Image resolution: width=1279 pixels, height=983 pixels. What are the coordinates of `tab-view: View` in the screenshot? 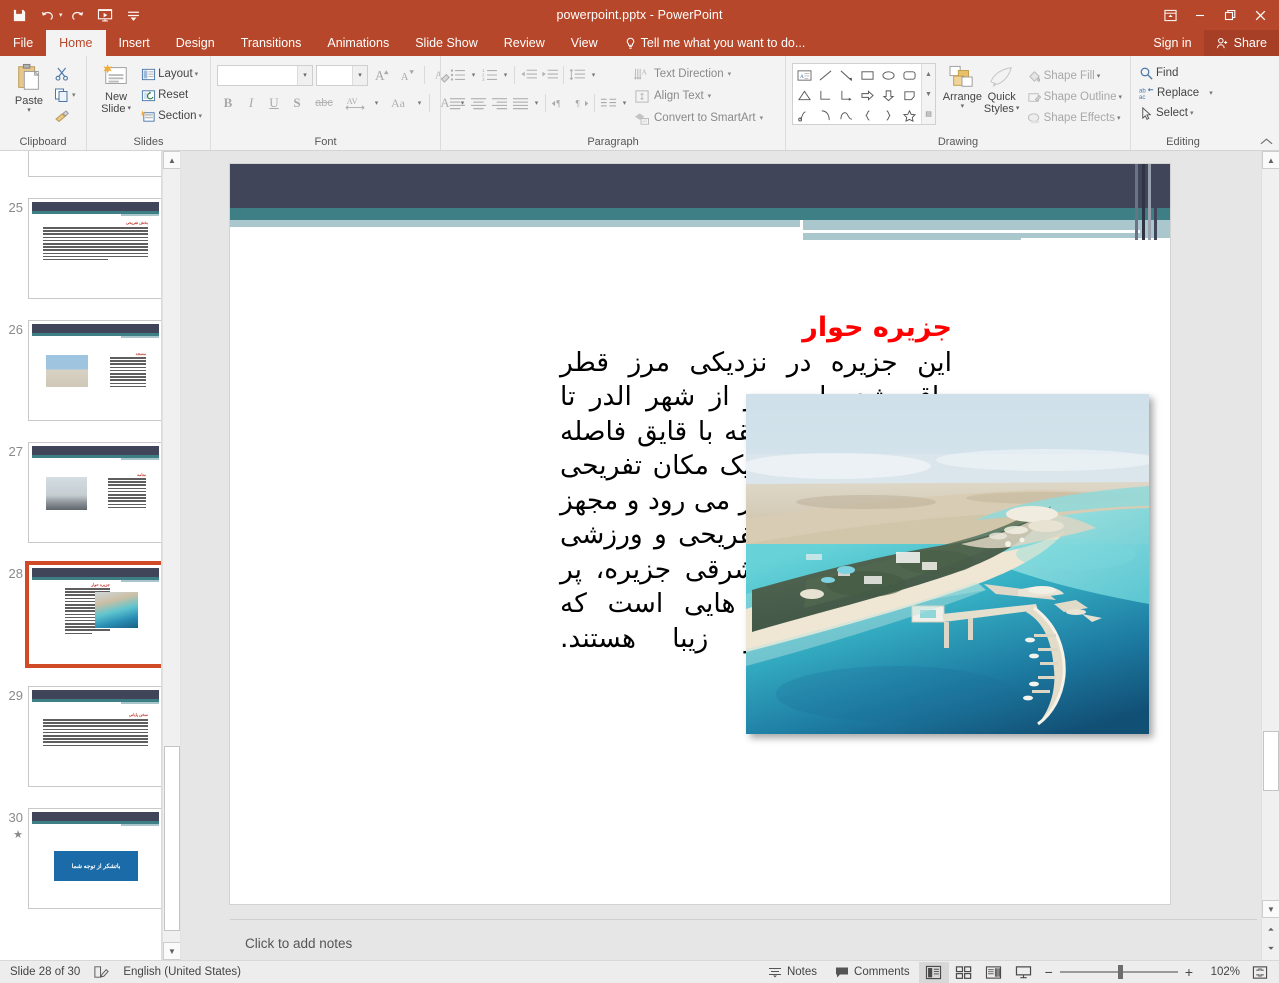 It's located at (584, 43).